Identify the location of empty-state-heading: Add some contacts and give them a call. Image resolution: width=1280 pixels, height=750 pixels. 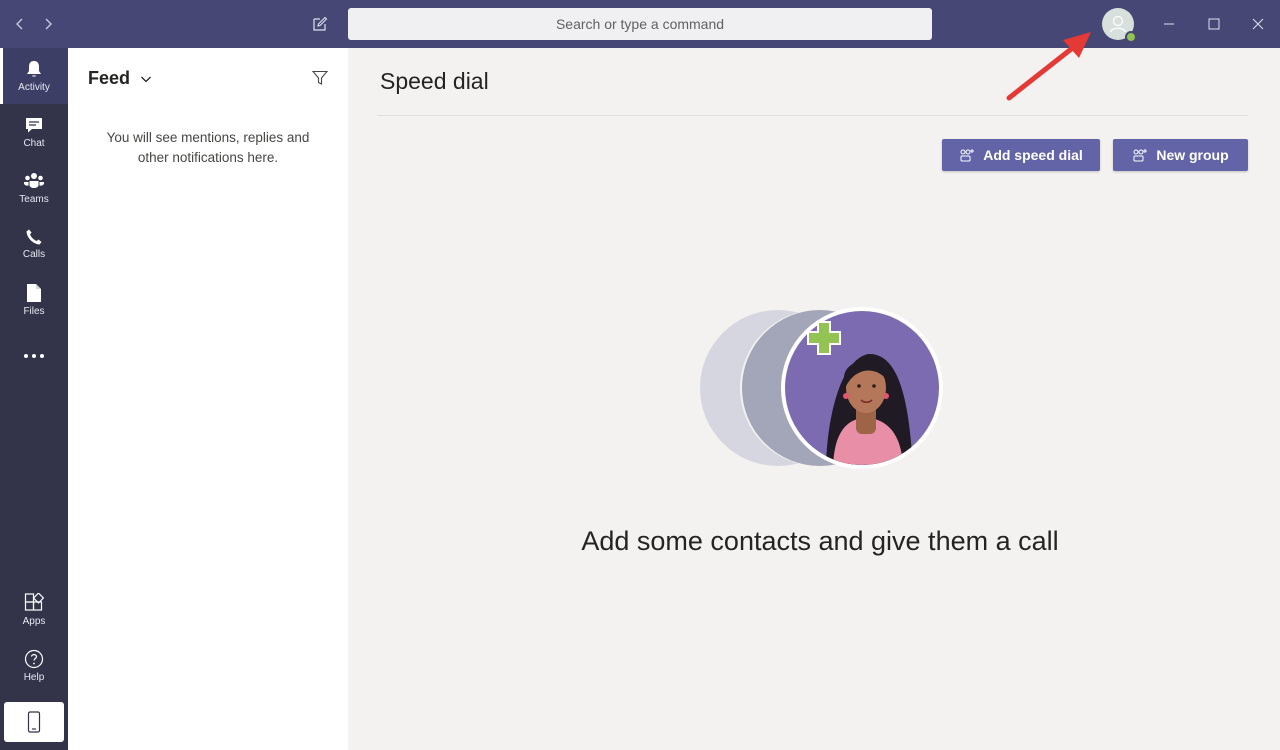
(820, 541).